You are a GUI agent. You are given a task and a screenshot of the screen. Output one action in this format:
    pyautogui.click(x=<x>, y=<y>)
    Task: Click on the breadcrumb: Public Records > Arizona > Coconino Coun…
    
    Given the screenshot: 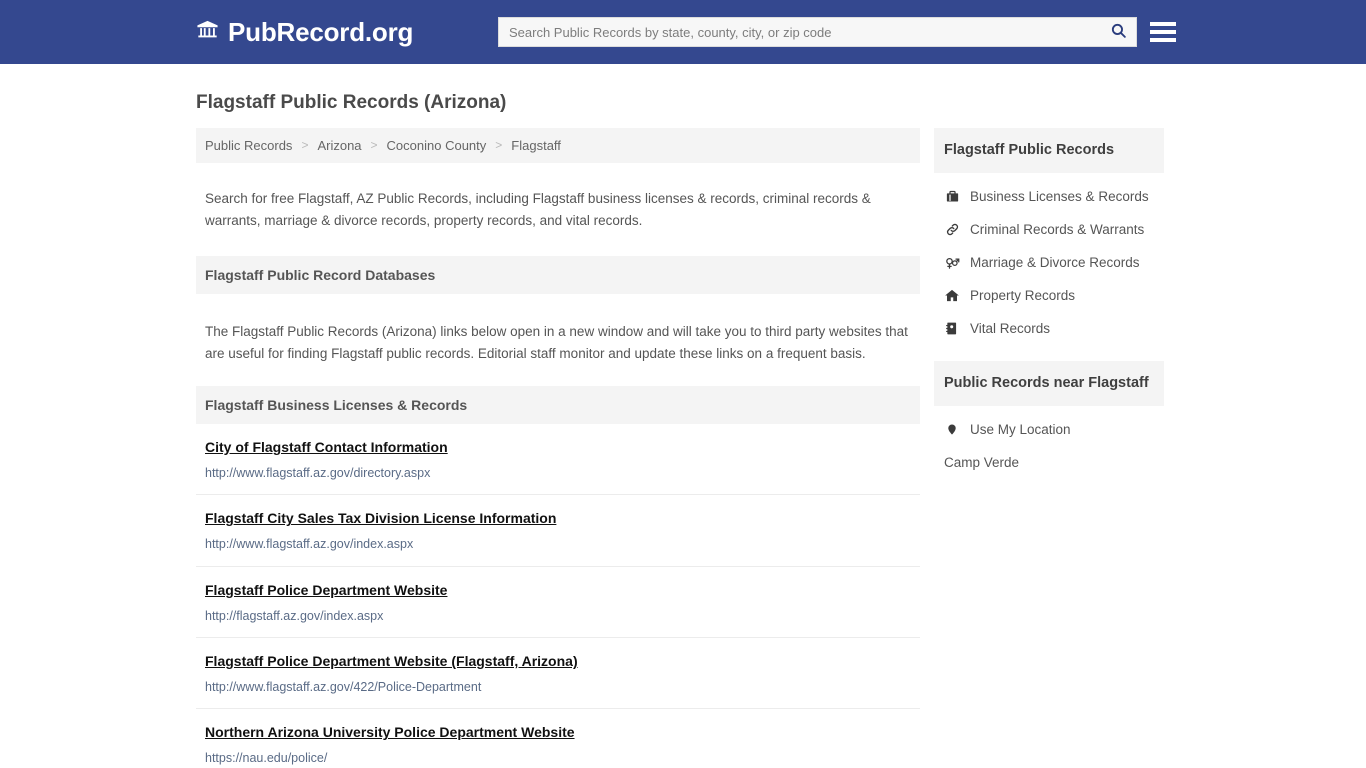 What is the action you would take?
    pyautogui.click(x=558, y=145)
    